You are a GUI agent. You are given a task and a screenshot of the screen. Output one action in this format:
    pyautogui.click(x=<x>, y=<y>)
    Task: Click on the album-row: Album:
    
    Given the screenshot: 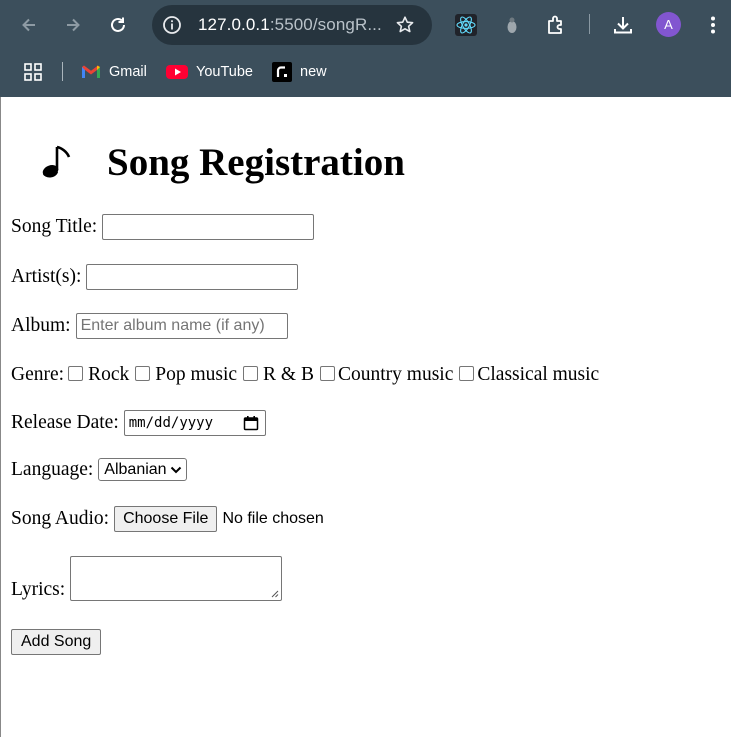 What is the action you would take?
    pyautogui.click(x=149, y=326)
    